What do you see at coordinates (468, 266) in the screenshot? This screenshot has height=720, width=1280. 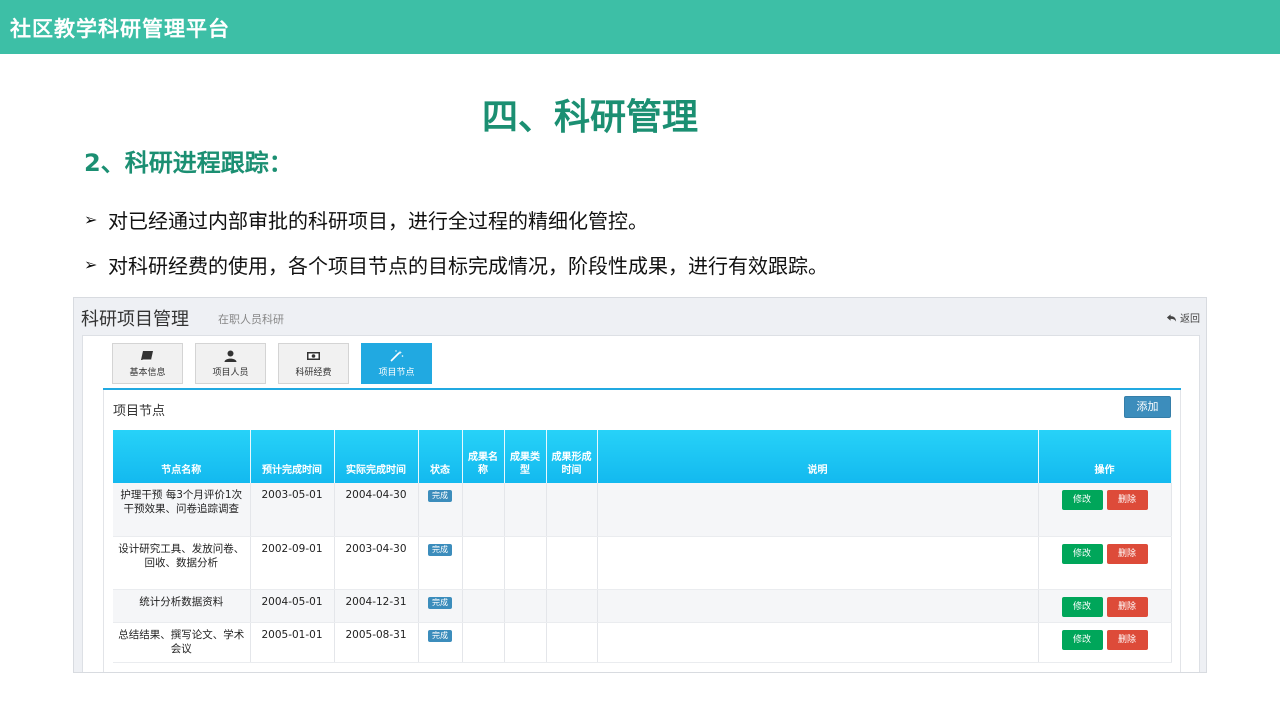 I see `bullet-text: 对科研经费的使用，各个项目节点的目标完成情况，阶段性成果，进行有效跟踪。` at bounding box center [468, 266].